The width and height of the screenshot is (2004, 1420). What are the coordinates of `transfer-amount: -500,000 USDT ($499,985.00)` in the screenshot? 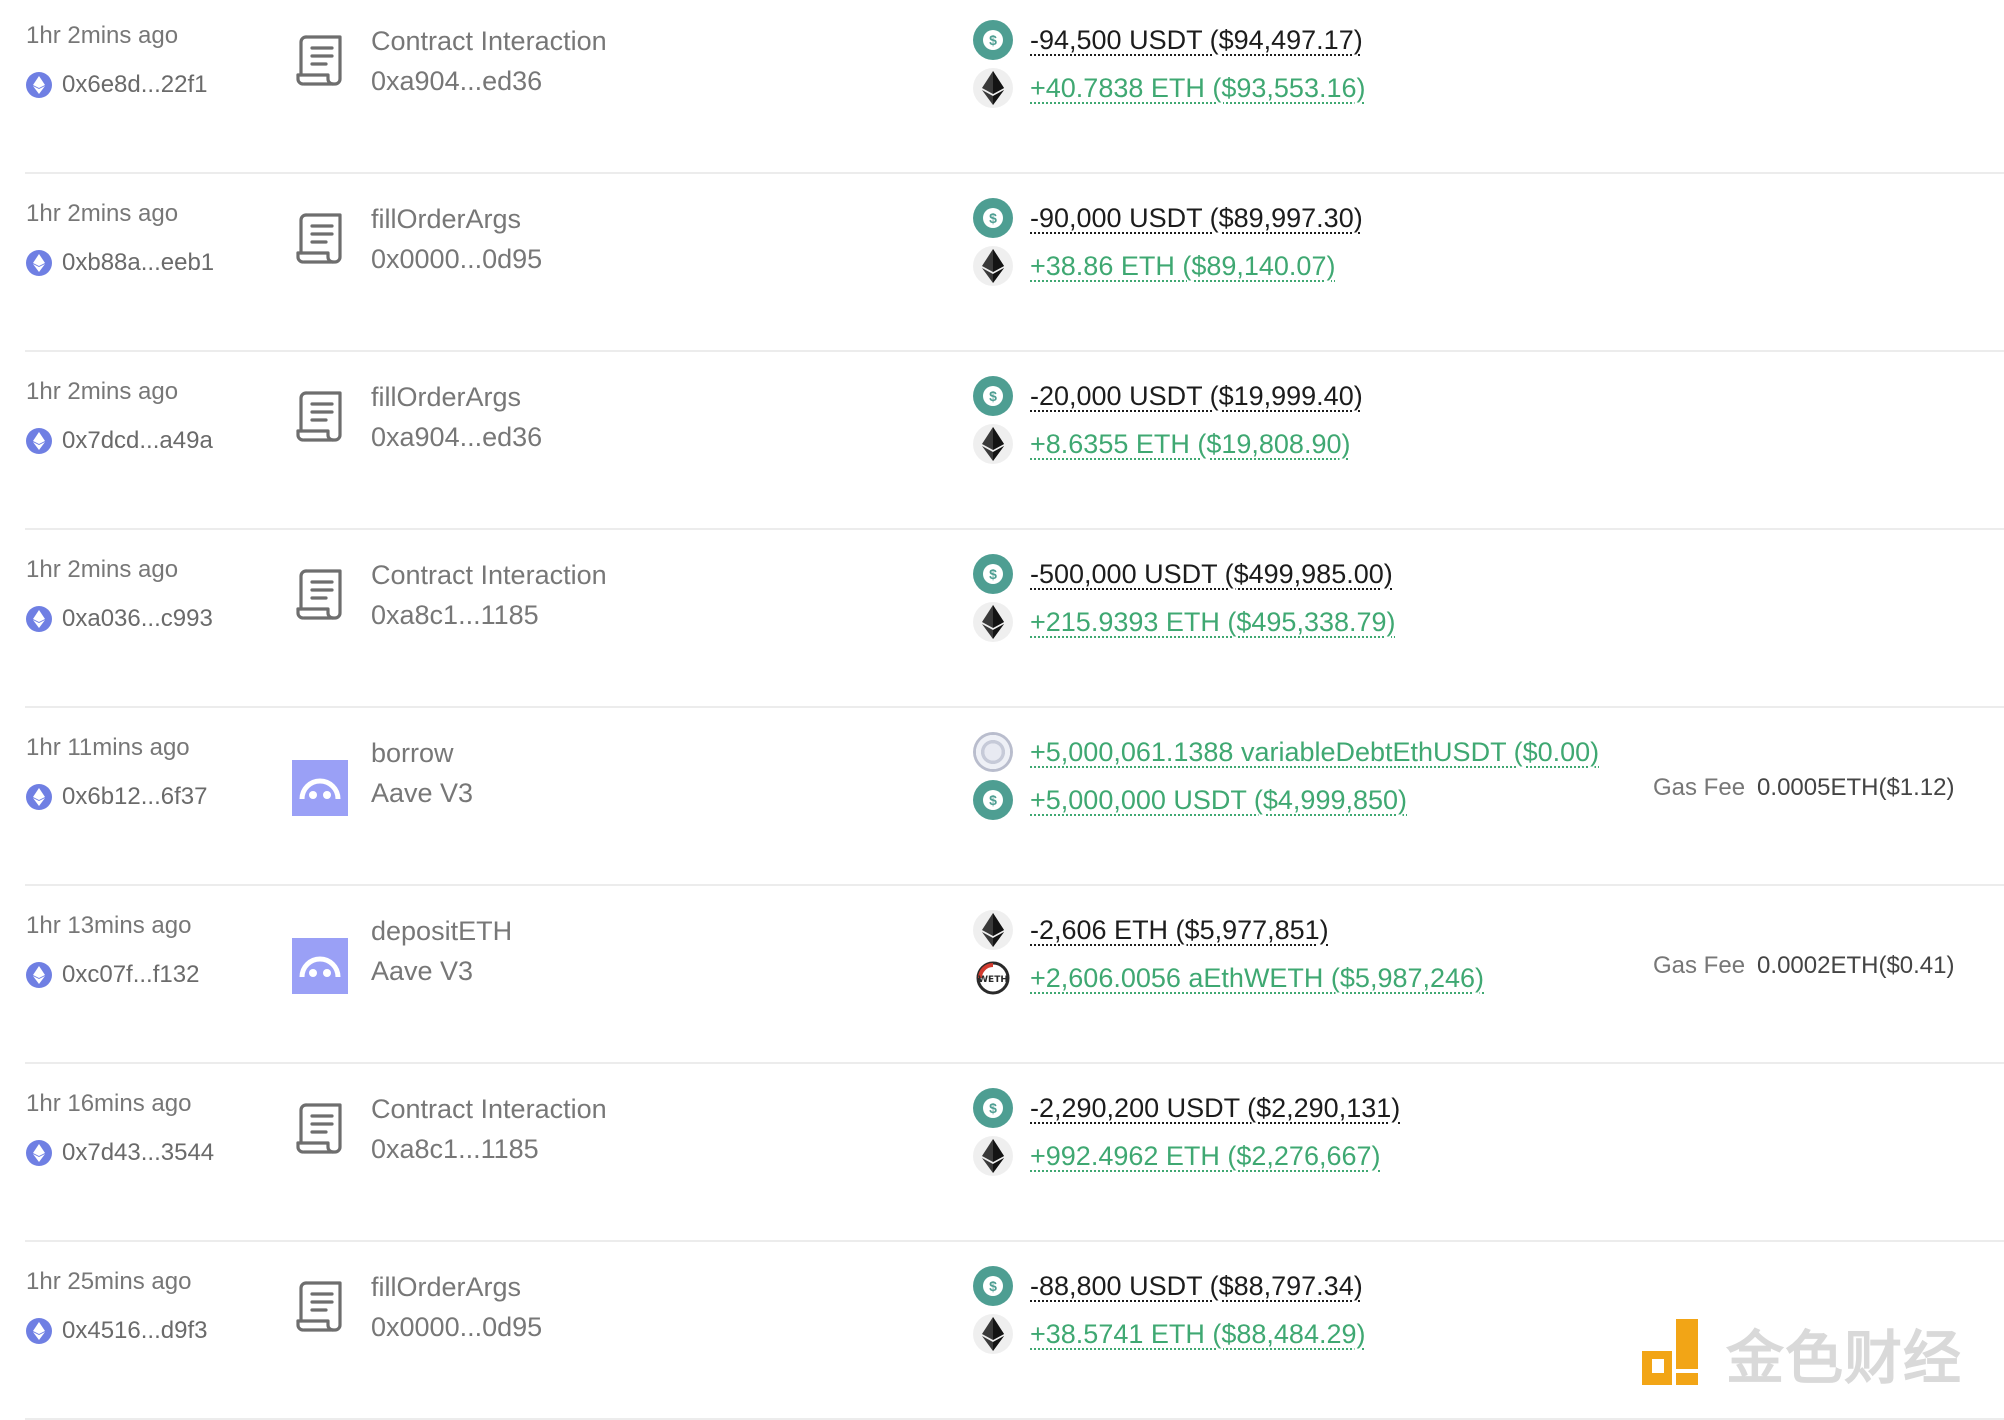 It's located at (1211, 574).